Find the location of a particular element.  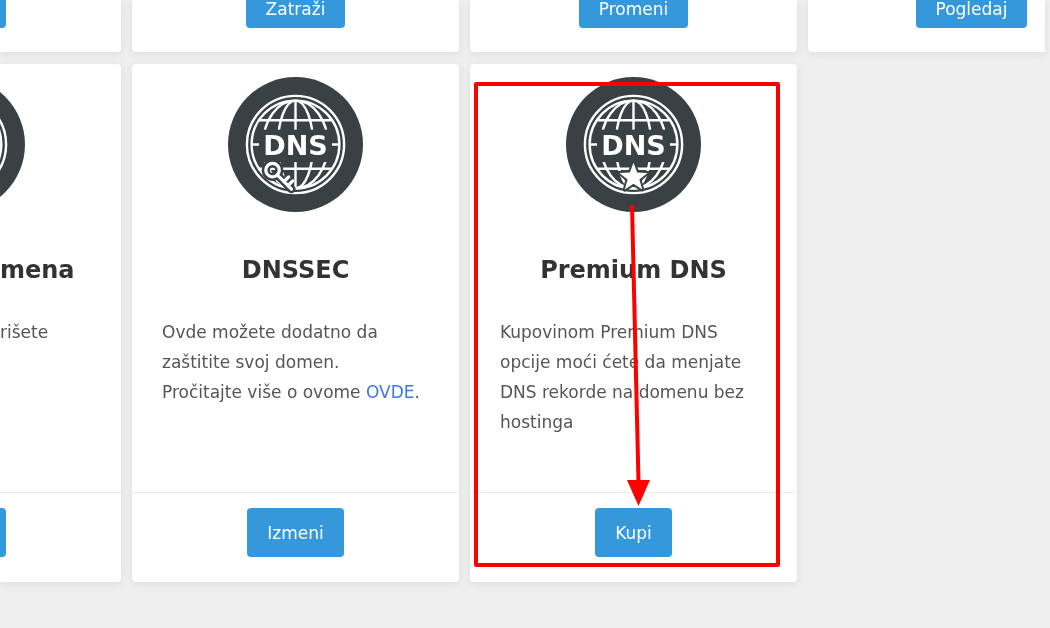

action-button: Izmeni is located at coordinates (295, 532).